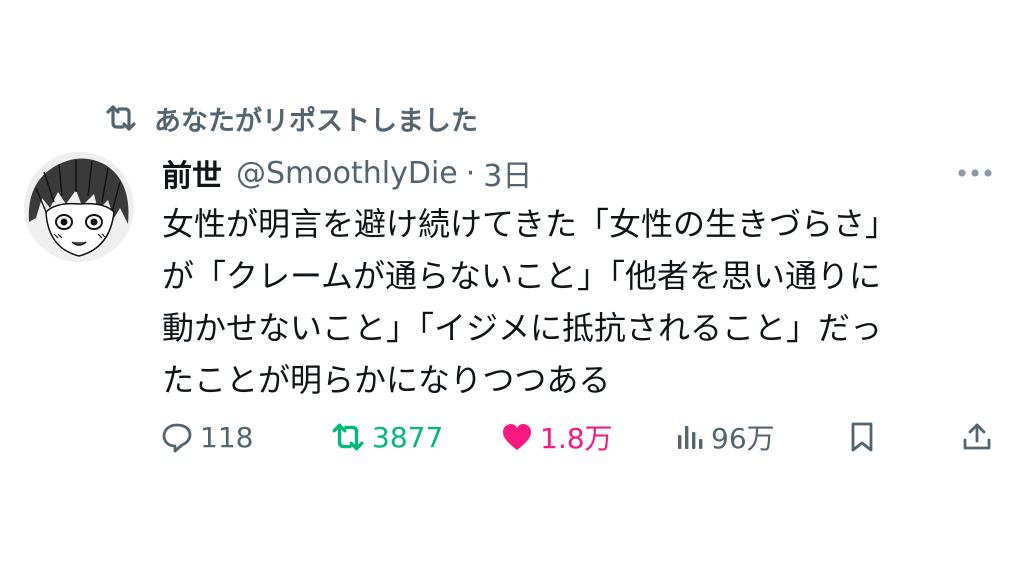 This screenshot has height=581, width=1024. What do you see at coordinates (522, 328) in the screenshot?
I see `post-text-line: 動かせないこと」「イジメに抵抗されること」だっ` at bounding box center [522, 328].